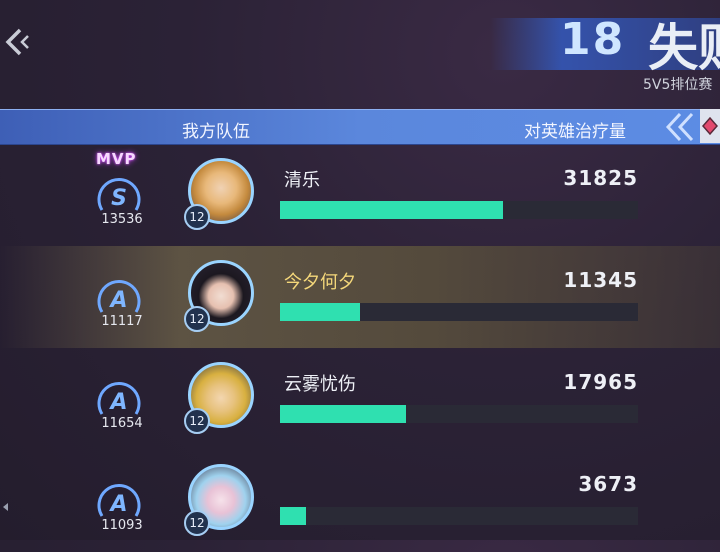 The height and width of the screenshot is (552, 720). Describe the element at coordinates (678, 85) in the screenshot. I see `match-mode: 5V5排位赛` at that location.